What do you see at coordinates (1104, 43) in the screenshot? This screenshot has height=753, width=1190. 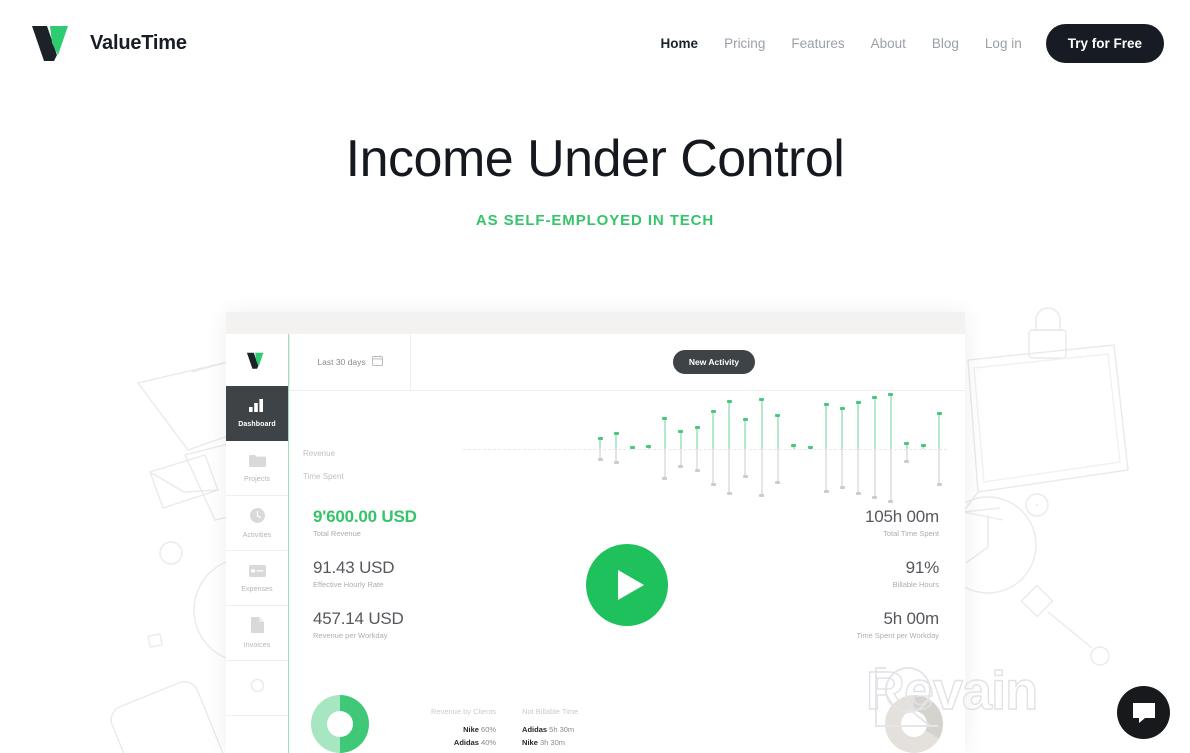 I see `try-for-free-button: Try for Free` at bounding box center [1104, 43].